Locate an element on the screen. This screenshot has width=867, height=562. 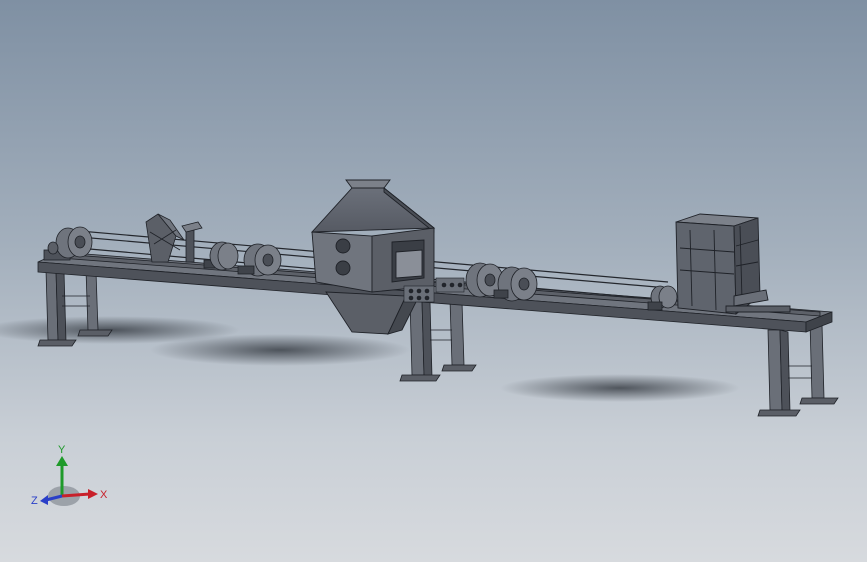
feeder-mechanism is located at coordinates (174, 238).